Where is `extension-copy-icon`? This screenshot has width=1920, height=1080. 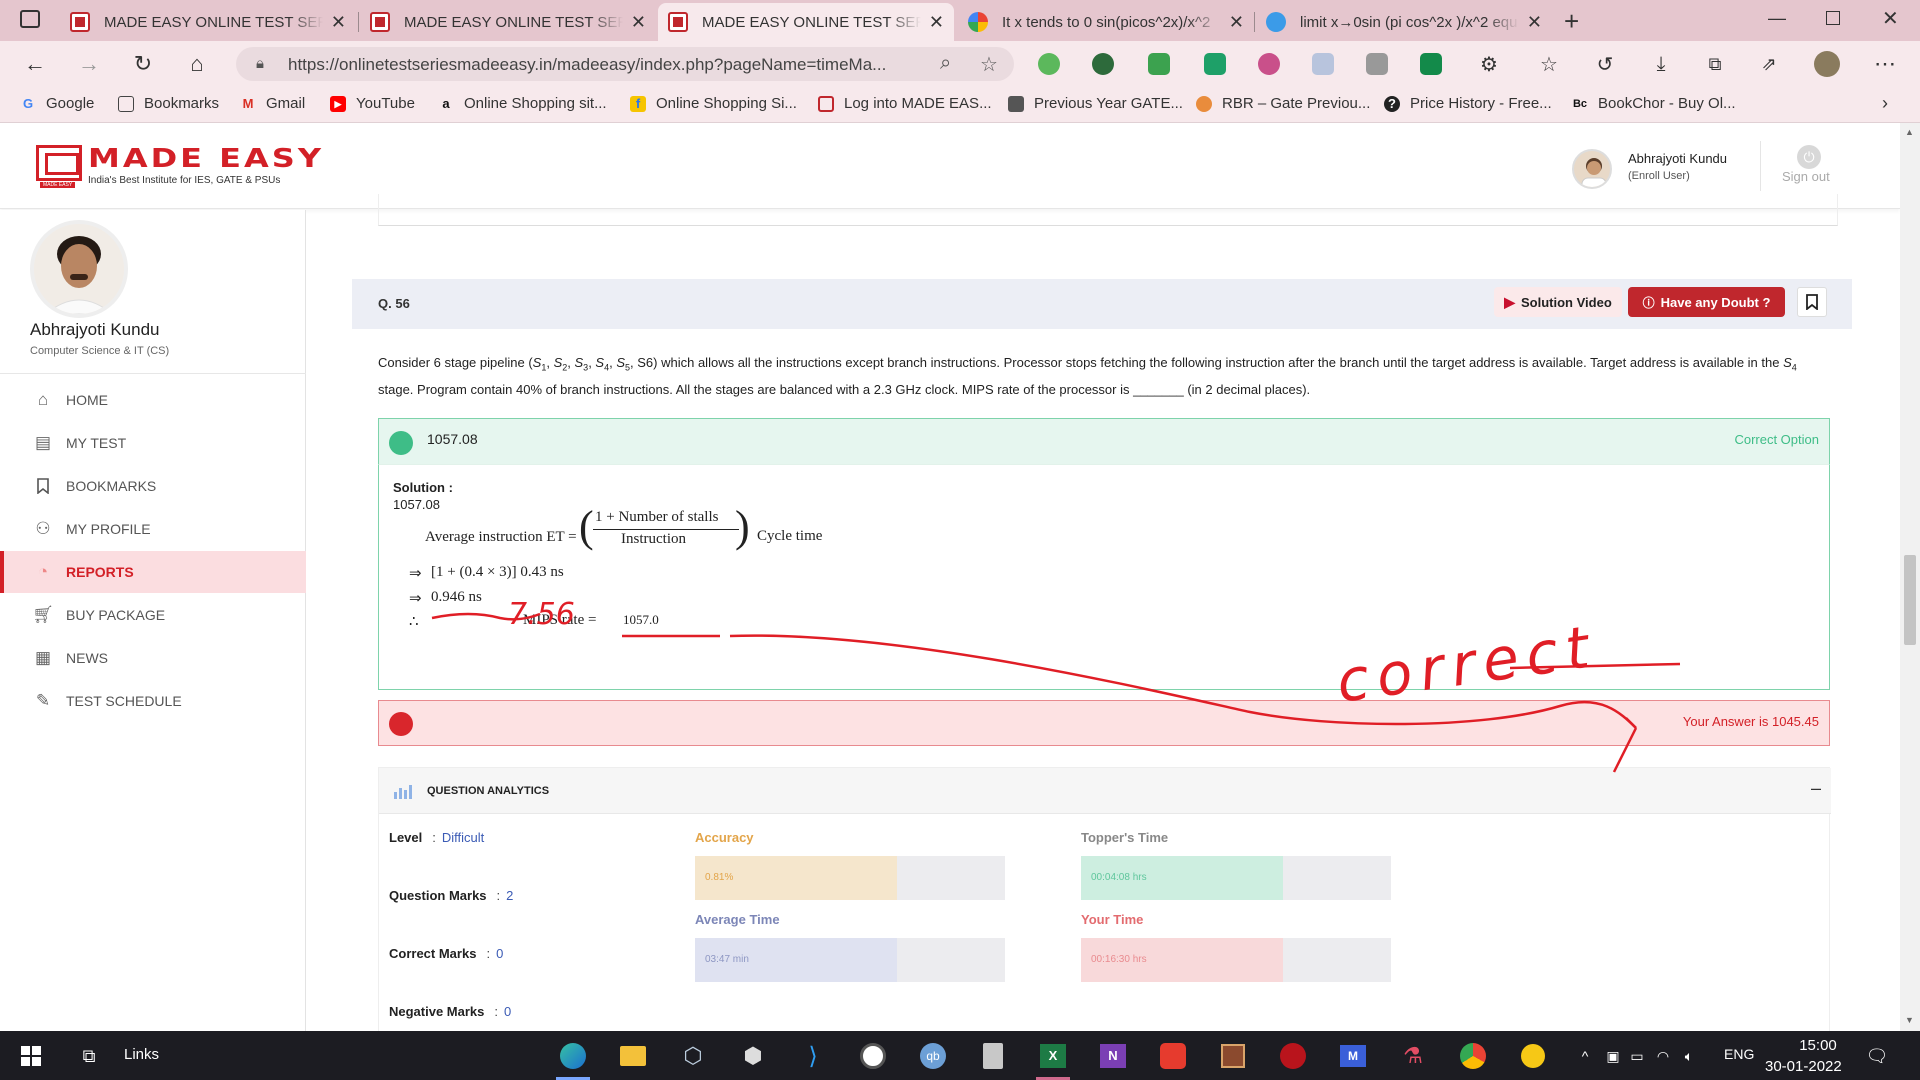
extension-copy-icon is located at coordinates (1377, 64).